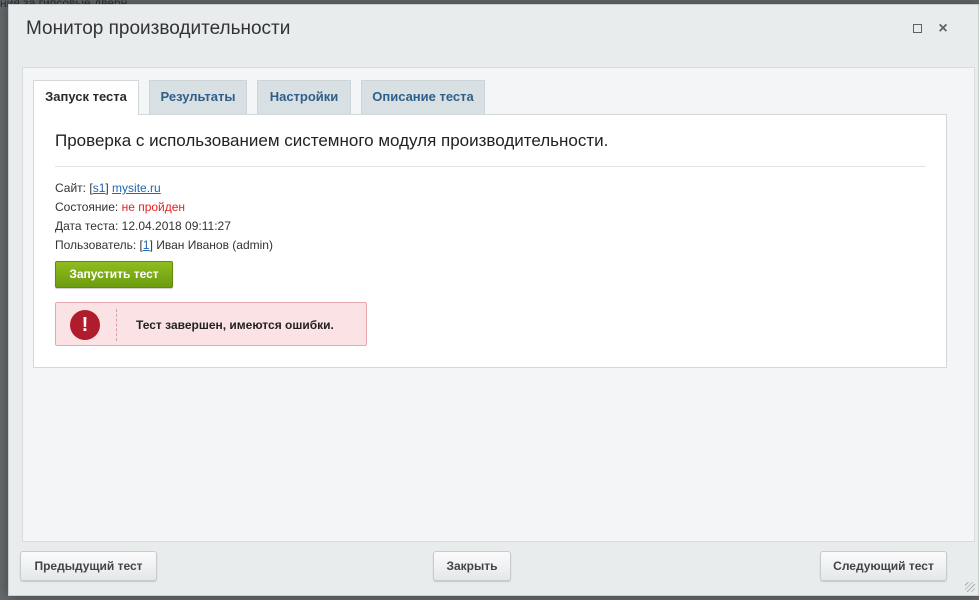 This screenshot has height=600, width=979. I want to click on tab-test-description: Описание теста, so click(423, 97).